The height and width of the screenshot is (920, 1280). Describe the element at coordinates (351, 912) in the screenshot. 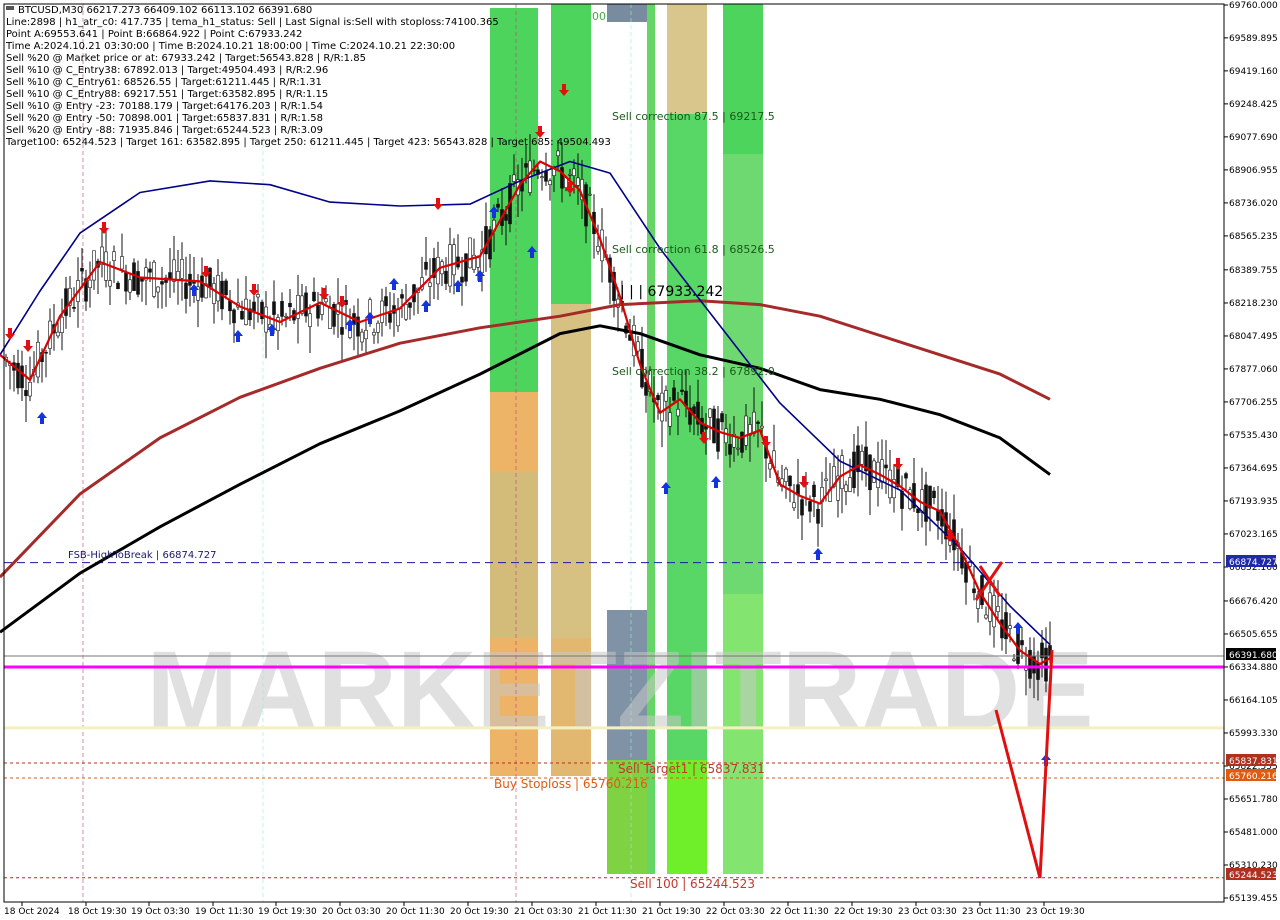

I see `x-tick-label: 20 Oct 03:30` at that location.